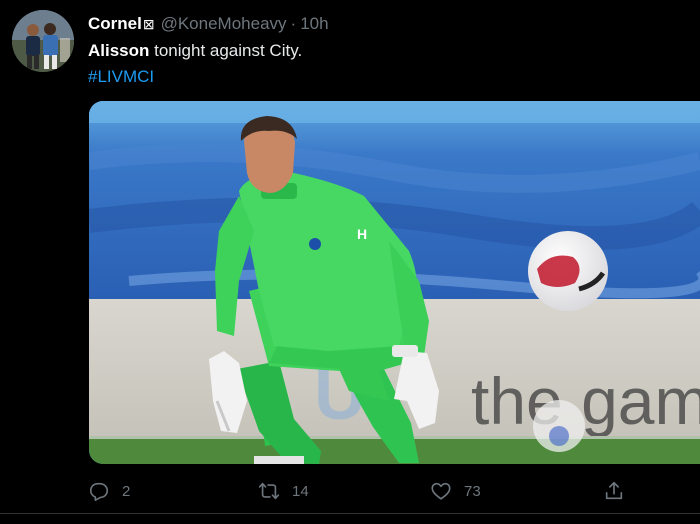 This screenshot has height=524, width=700. What do you see at coordinates (300, 491) in the screenshot?
I see `retweet-count: 14` at bounding box center [300, 491].